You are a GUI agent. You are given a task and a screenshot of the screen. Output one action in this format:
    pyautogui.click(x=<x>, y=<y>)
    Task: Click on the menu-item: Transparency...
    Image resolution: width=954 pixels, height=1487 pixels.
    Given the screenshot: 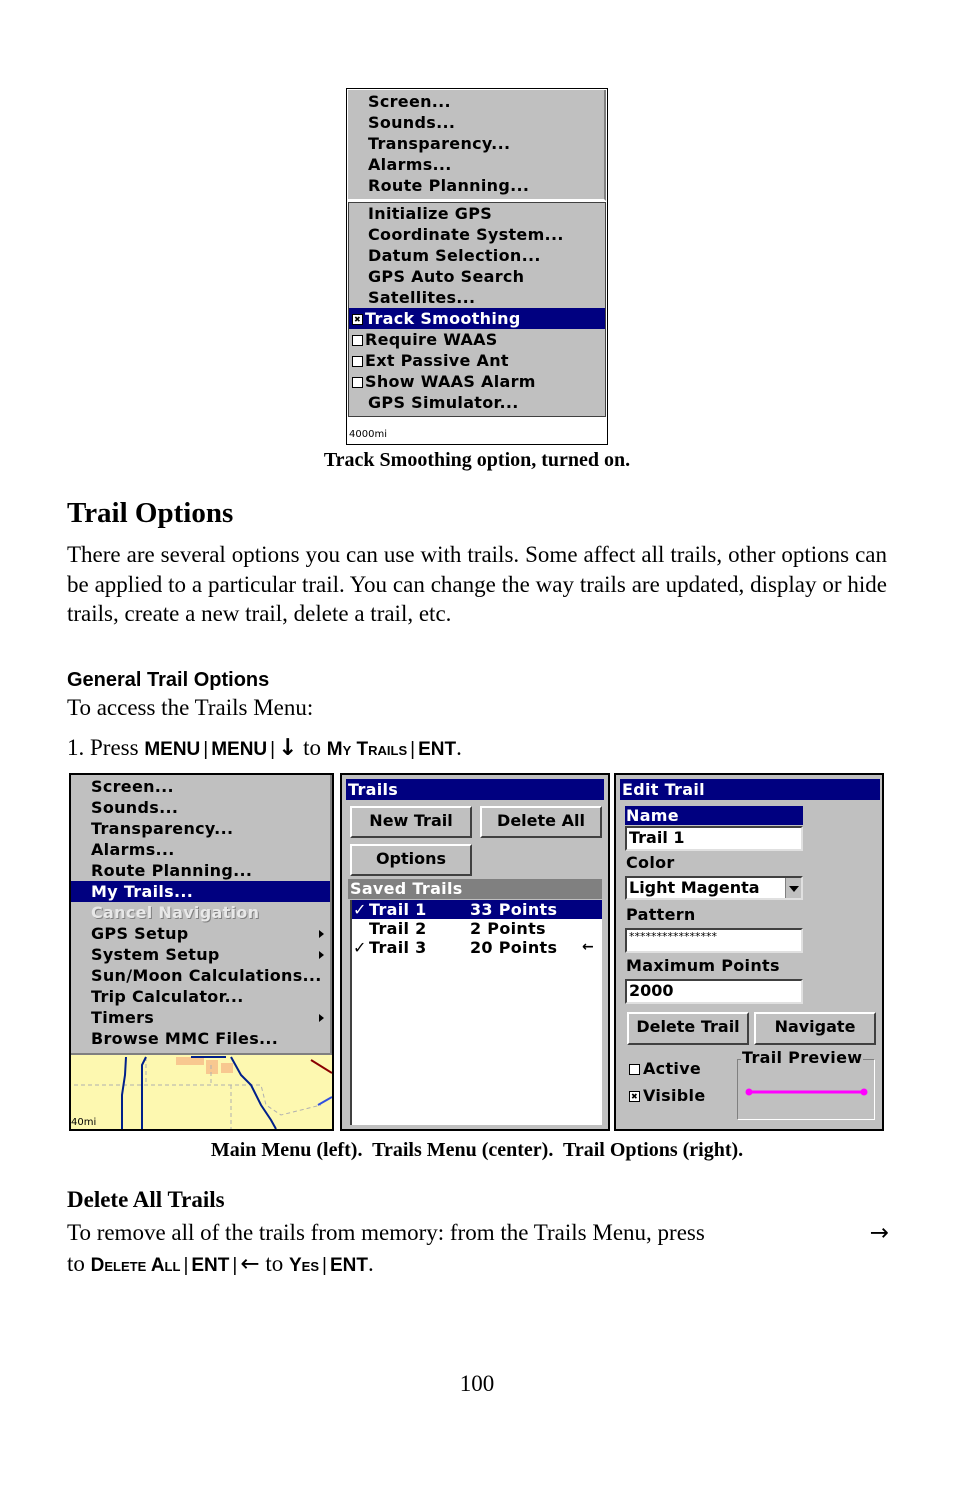 What is the action you would take?
    pyautogui.click(x=476, y=143)
    